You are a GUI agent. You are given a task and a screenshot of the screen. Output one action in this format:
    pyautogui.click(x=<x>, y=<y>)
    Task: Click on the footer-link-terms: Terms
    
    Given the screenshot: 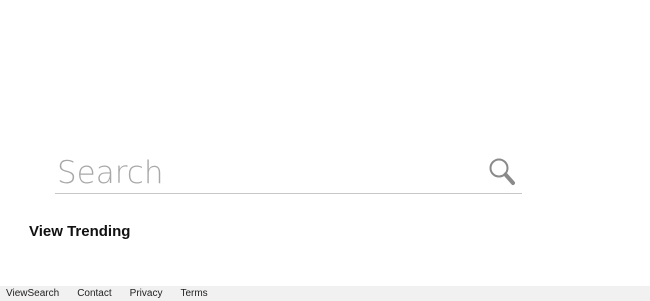 What is the action you would take?
    pyautogui.click(x=193, y=293)
    